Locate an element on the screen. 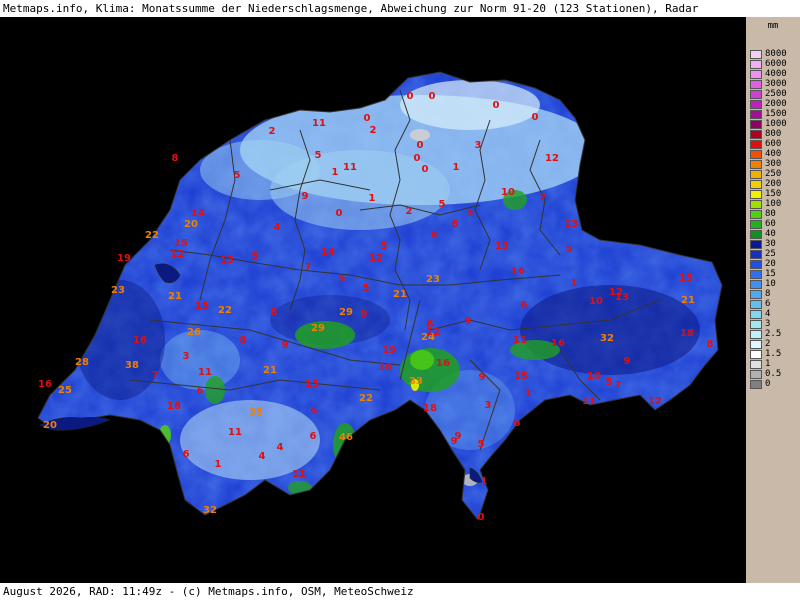 The height and width of the screenshot is (600, 800). legend-entry: 6000 is located at coordinates (768, 64).